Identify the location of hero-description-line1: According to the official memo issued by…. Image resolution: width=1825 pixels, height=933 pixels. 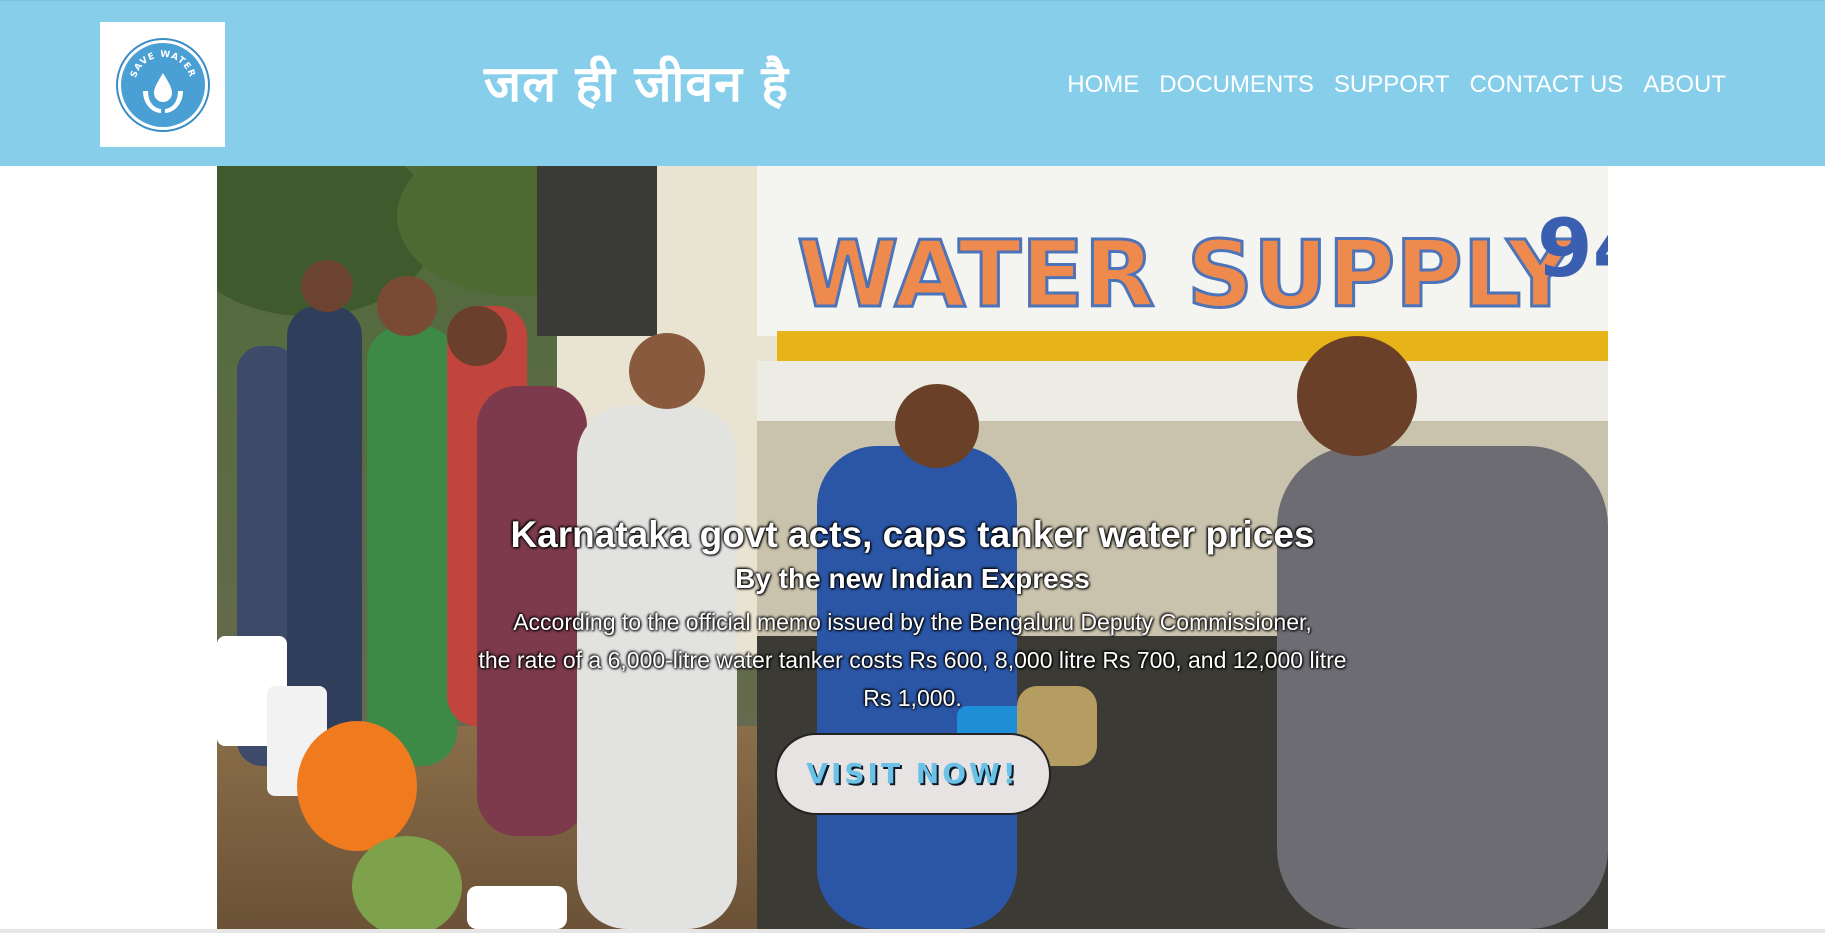
(912, 622).